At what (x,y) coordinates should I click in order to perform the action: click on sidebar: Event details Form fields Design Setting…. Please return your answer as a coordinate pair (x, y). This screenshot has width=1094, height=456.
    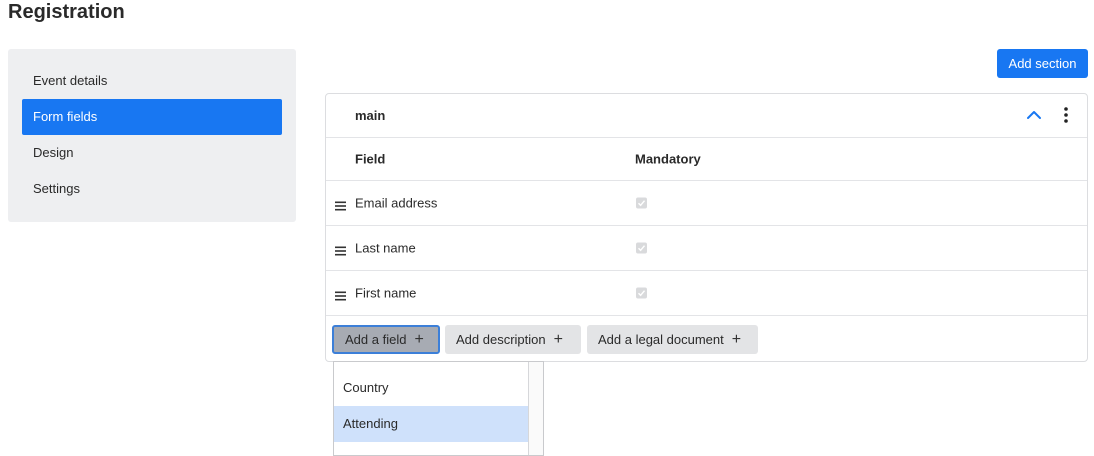
    Looking at the image, I should click on (152, 135).